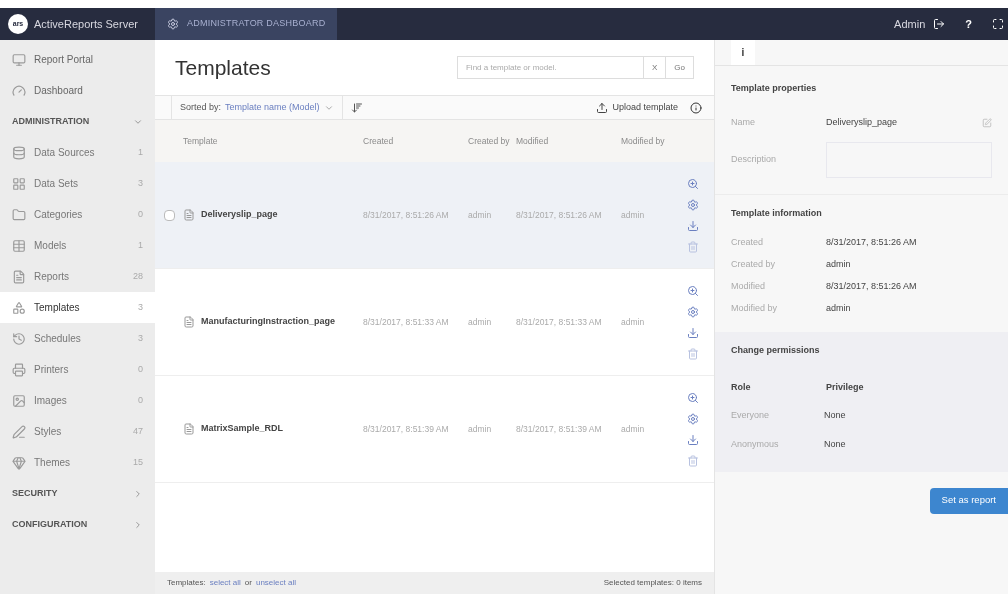 The image size is (1008, 594). What do you see at coordinates (602, 107) in the screenshot?
I see `upload-icon` at bounding box center [602, 107].